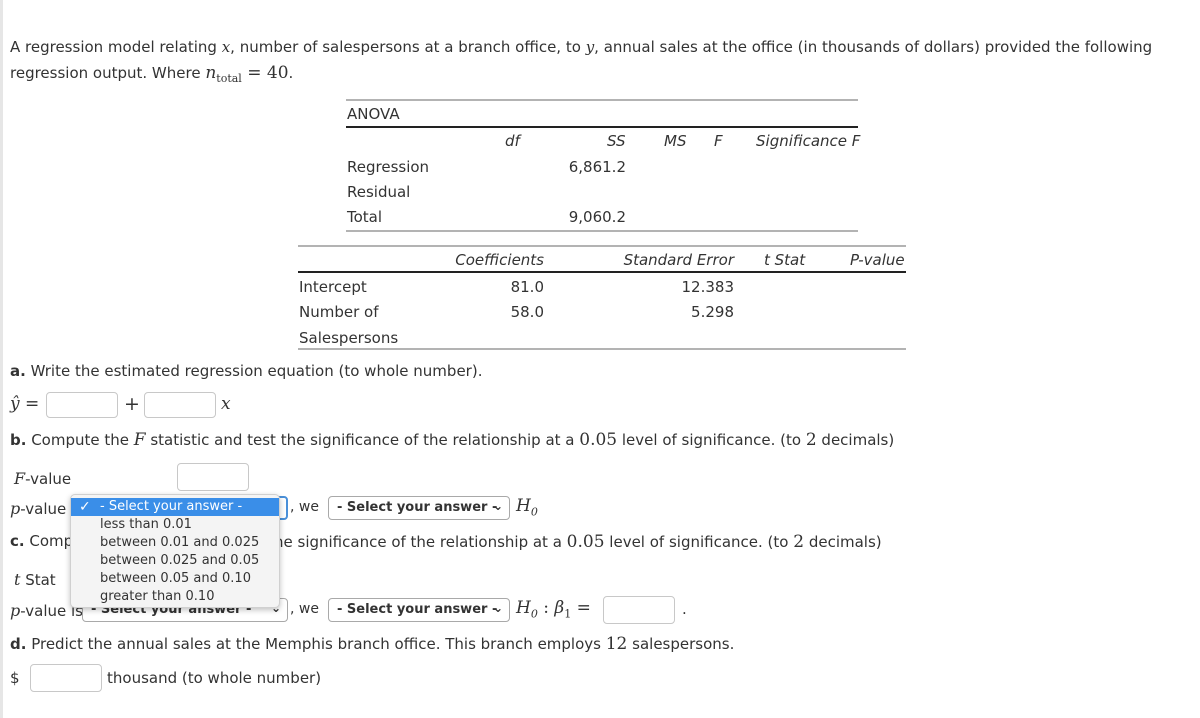 The height and width of the screenshot is (718, 1200). What do you see at coordinates (711, 440) in the screenshot?
I see `part-b-text: level of significance. (to` at bounding box center [711, 440].